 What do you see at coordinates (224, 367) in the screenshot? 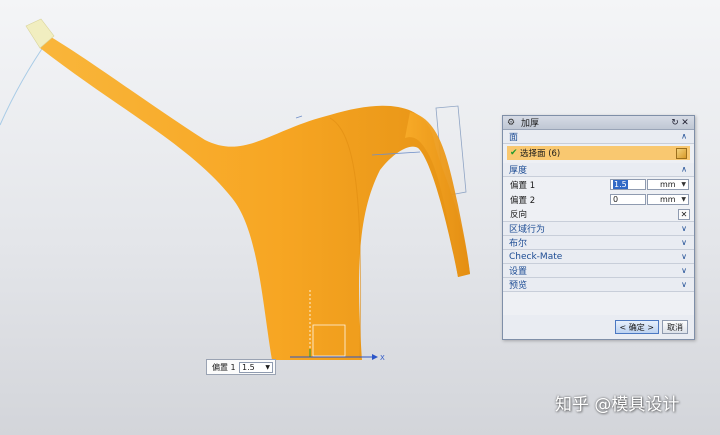
I see `callout-label: 偏置 1` at bounding box center [224, 367].